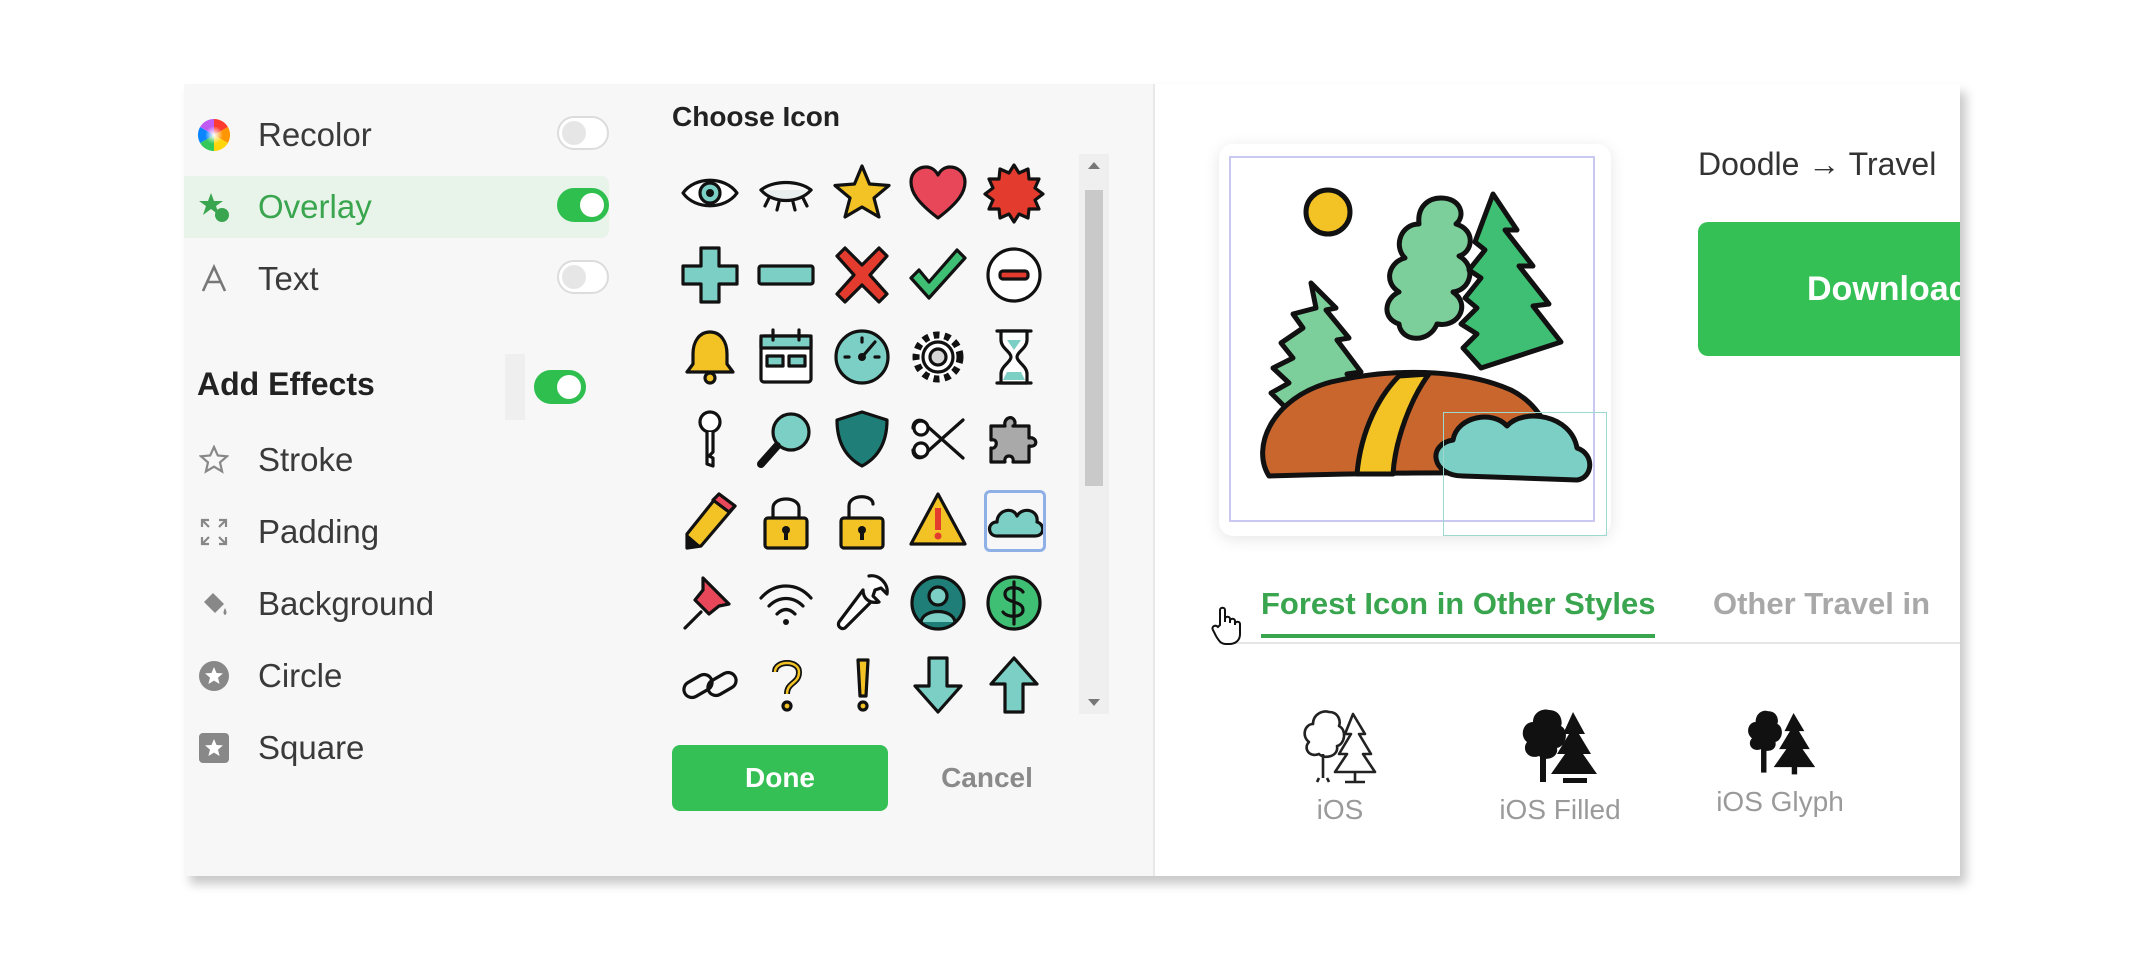 The image size is (2144, 960). Describe the element at coordinates (1821, 604) in the screenshot. I see `tab-other-travel: Other Travel in` at that location.